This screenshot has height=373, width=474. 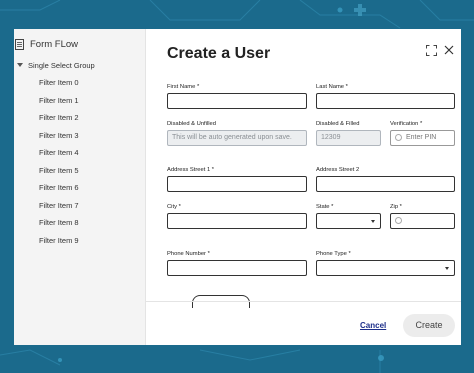 What do you see at coordinates (191, 170) in the screenshot?
I see `address1-label: Address Street 1 *` at bounding box center [191, 170].